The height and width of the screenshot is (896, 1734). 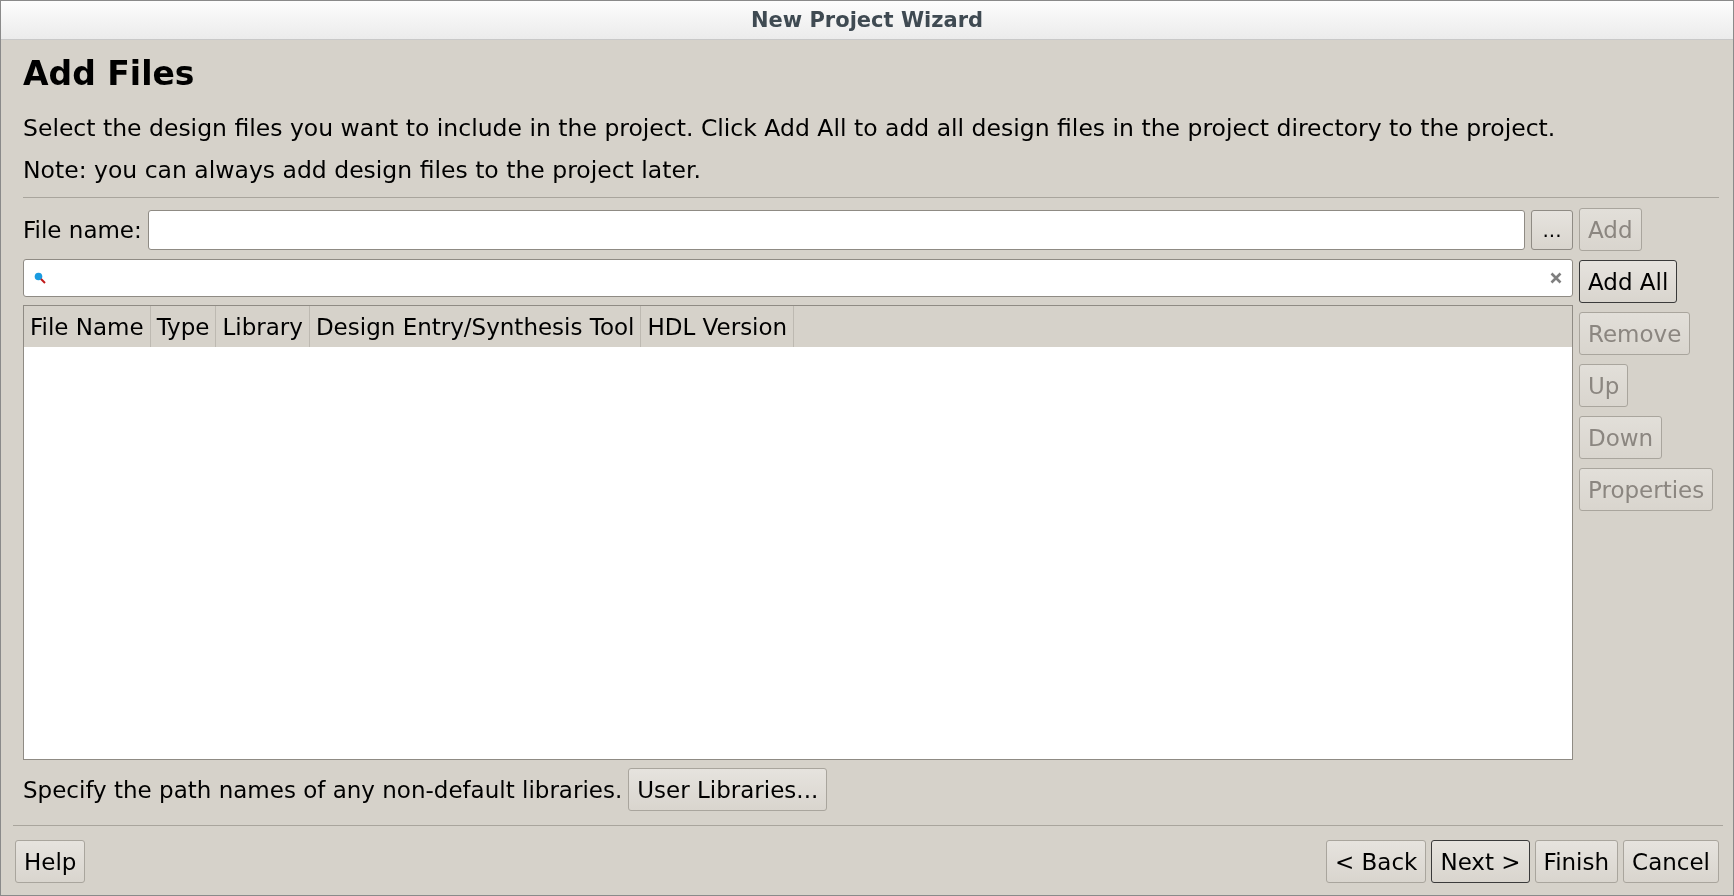 What do you see at coordinates (362, 170) in the screenshot?
I see `note-text: Note: you can always add design files to the project later.` at bounding box center [362, 170].